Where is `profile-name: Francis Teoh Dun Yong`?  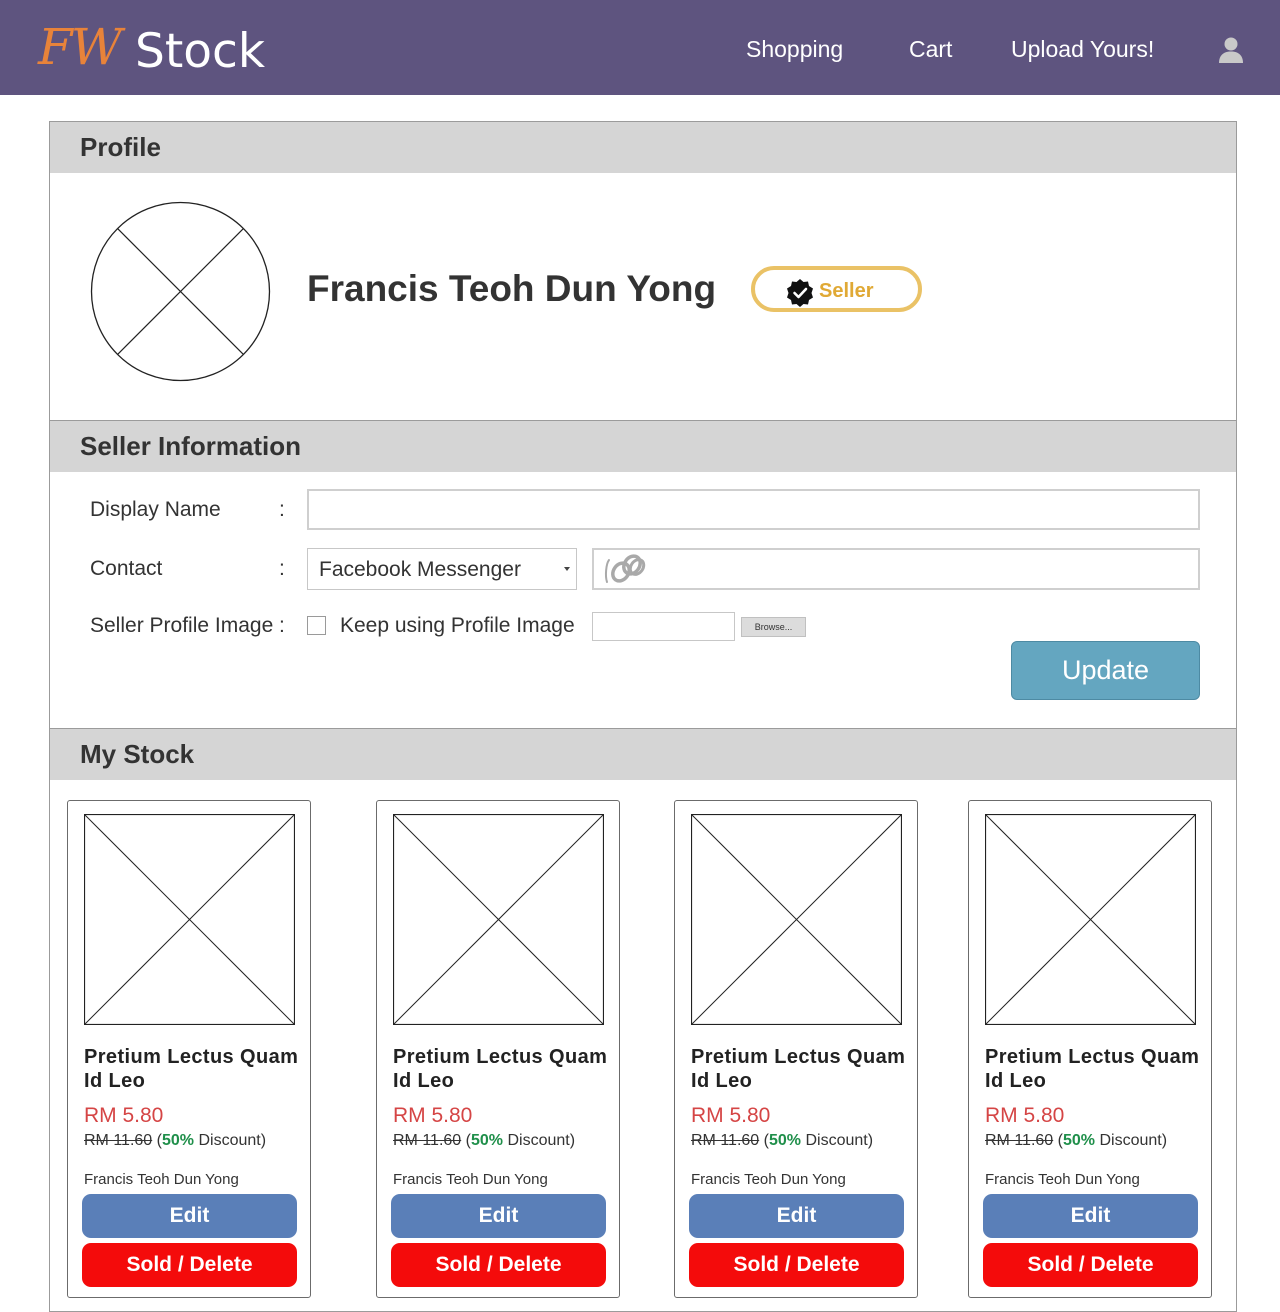
profile-name: Francis Teoh Dun Yong is located at coordinates (512, 288).